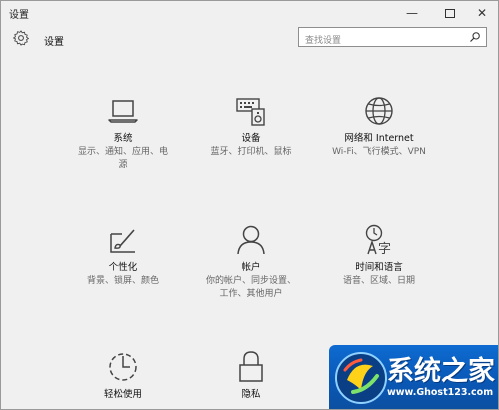 The image size is (499, 410). I want to click on watermark-brand: 系统之家, so click(441, 371).